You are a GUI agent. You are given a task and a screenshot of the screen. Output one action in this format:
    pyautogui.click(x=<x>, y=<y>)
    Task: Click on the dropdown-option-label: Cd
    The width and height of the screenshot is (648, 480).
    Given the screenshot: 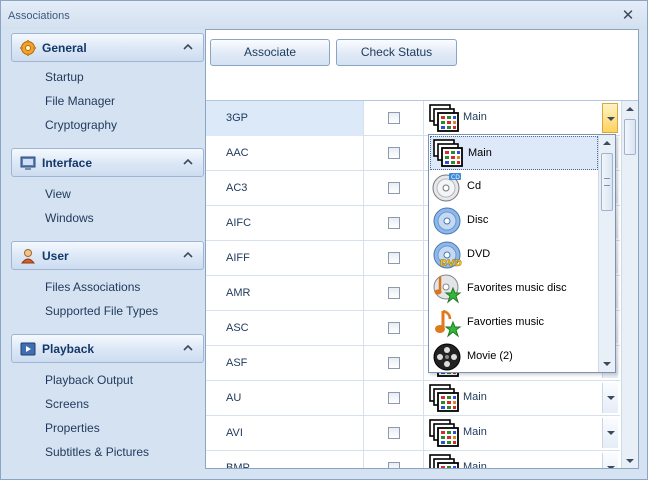 What is the action you would take?
    pyautogui.click(x=474, y=186)
    